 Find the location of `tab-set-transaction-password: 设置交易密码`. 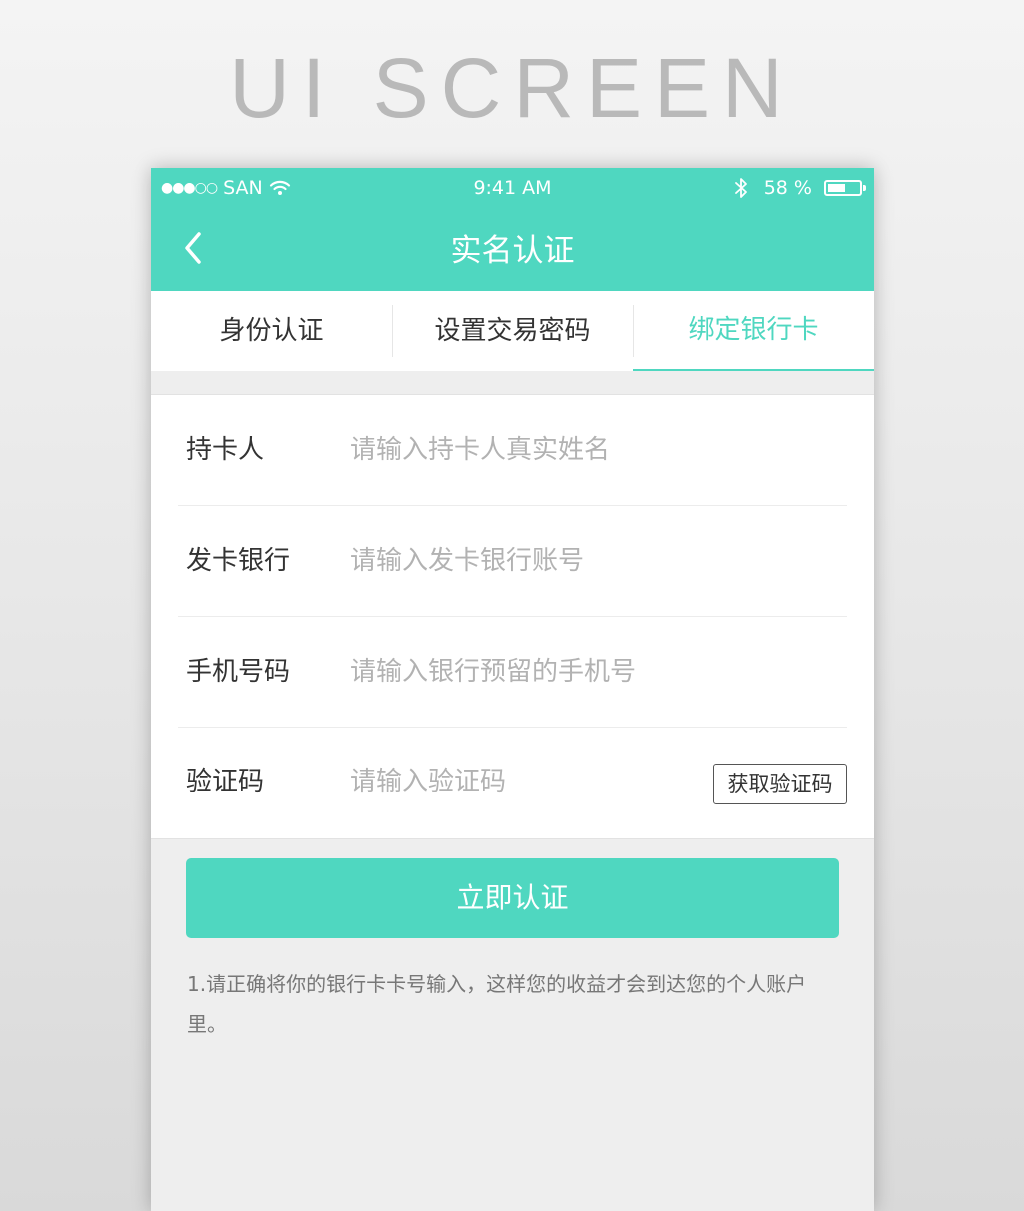

tab-set-transaction-password: 设置交易密码 is located at coordinates (512, 331).